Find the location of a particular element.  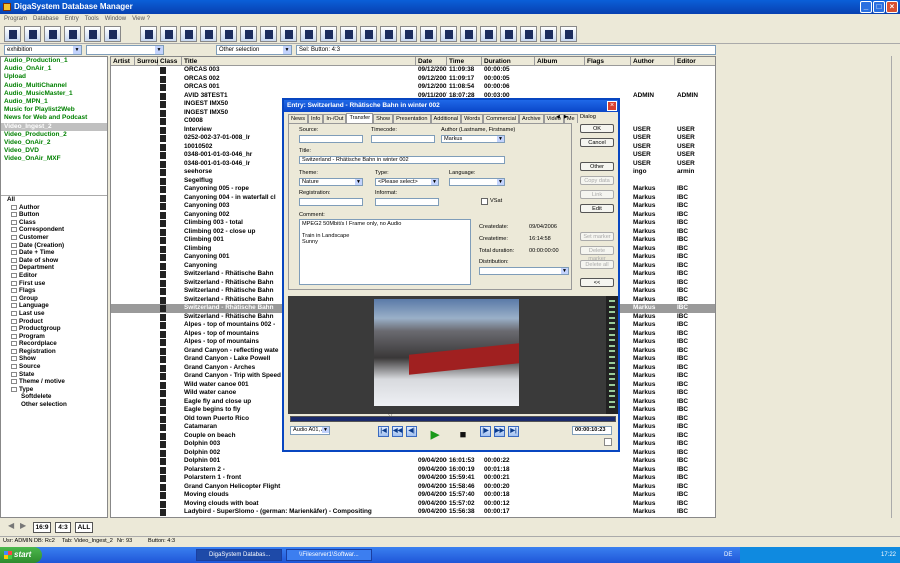

tree-item: Flags is located at coordinates (54, 291).